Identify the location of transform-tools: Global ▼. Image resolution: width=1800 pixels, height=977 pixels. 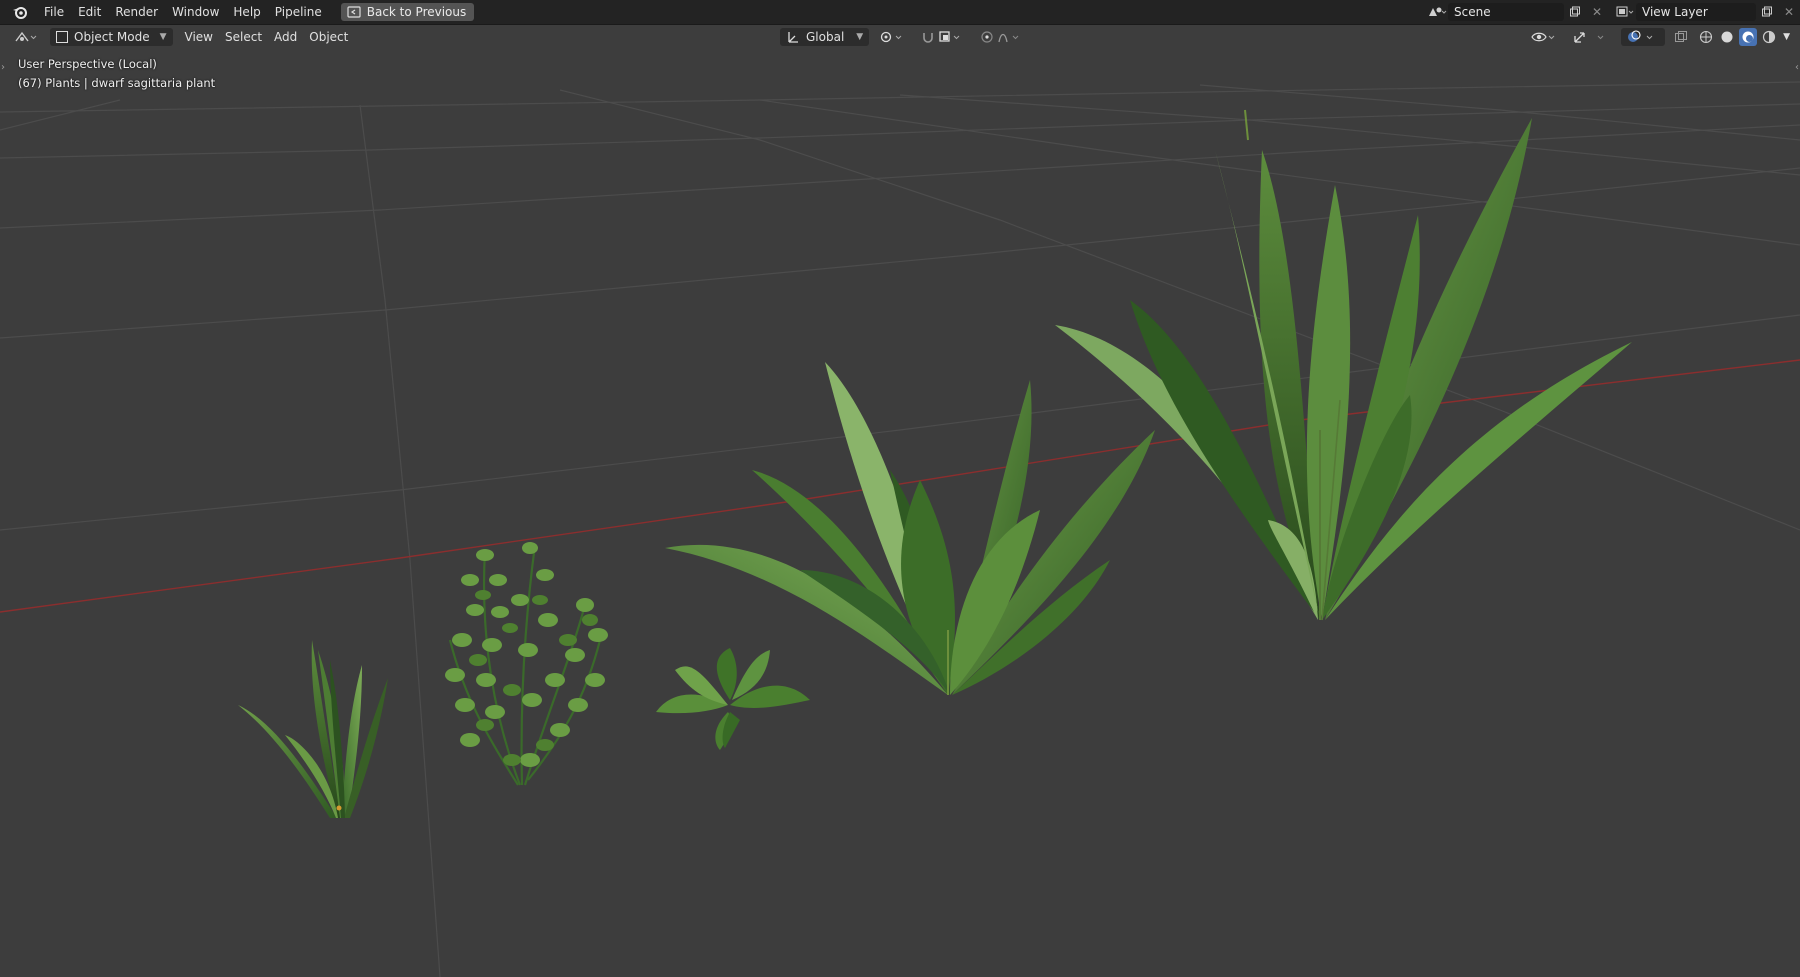
(905, 37).